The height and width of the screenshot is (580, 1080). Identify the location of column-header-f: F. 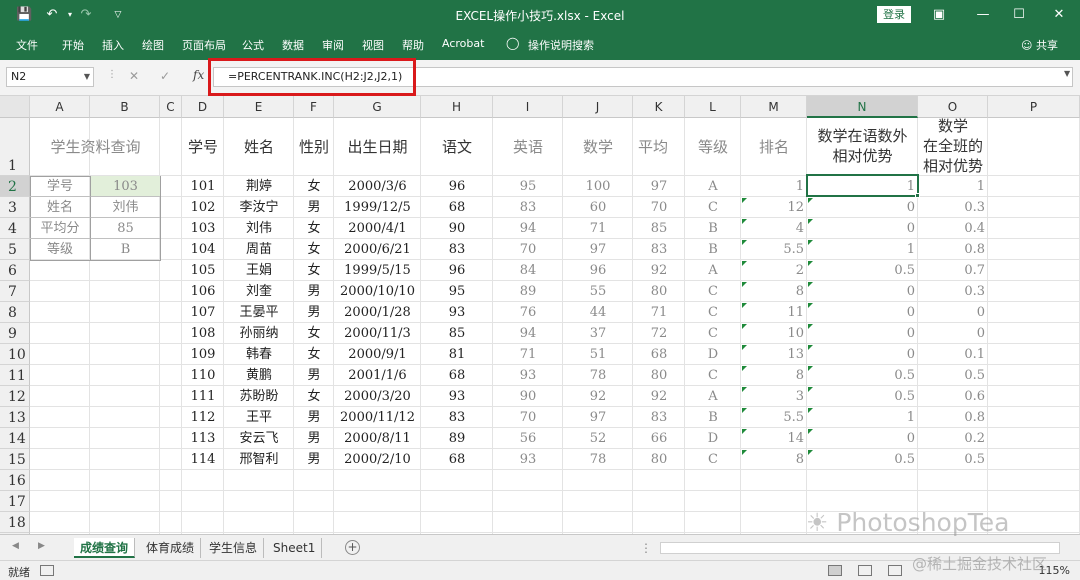
(314, 107).